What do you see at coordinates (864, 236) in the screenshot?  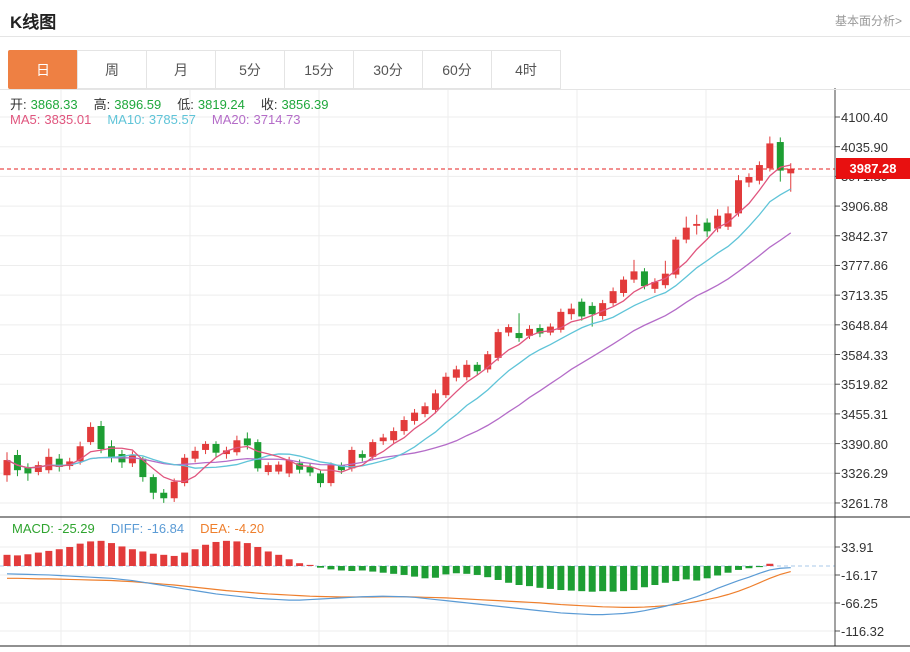 I see `y-axis-label: 3842.37` at bounding box center [864, 236].